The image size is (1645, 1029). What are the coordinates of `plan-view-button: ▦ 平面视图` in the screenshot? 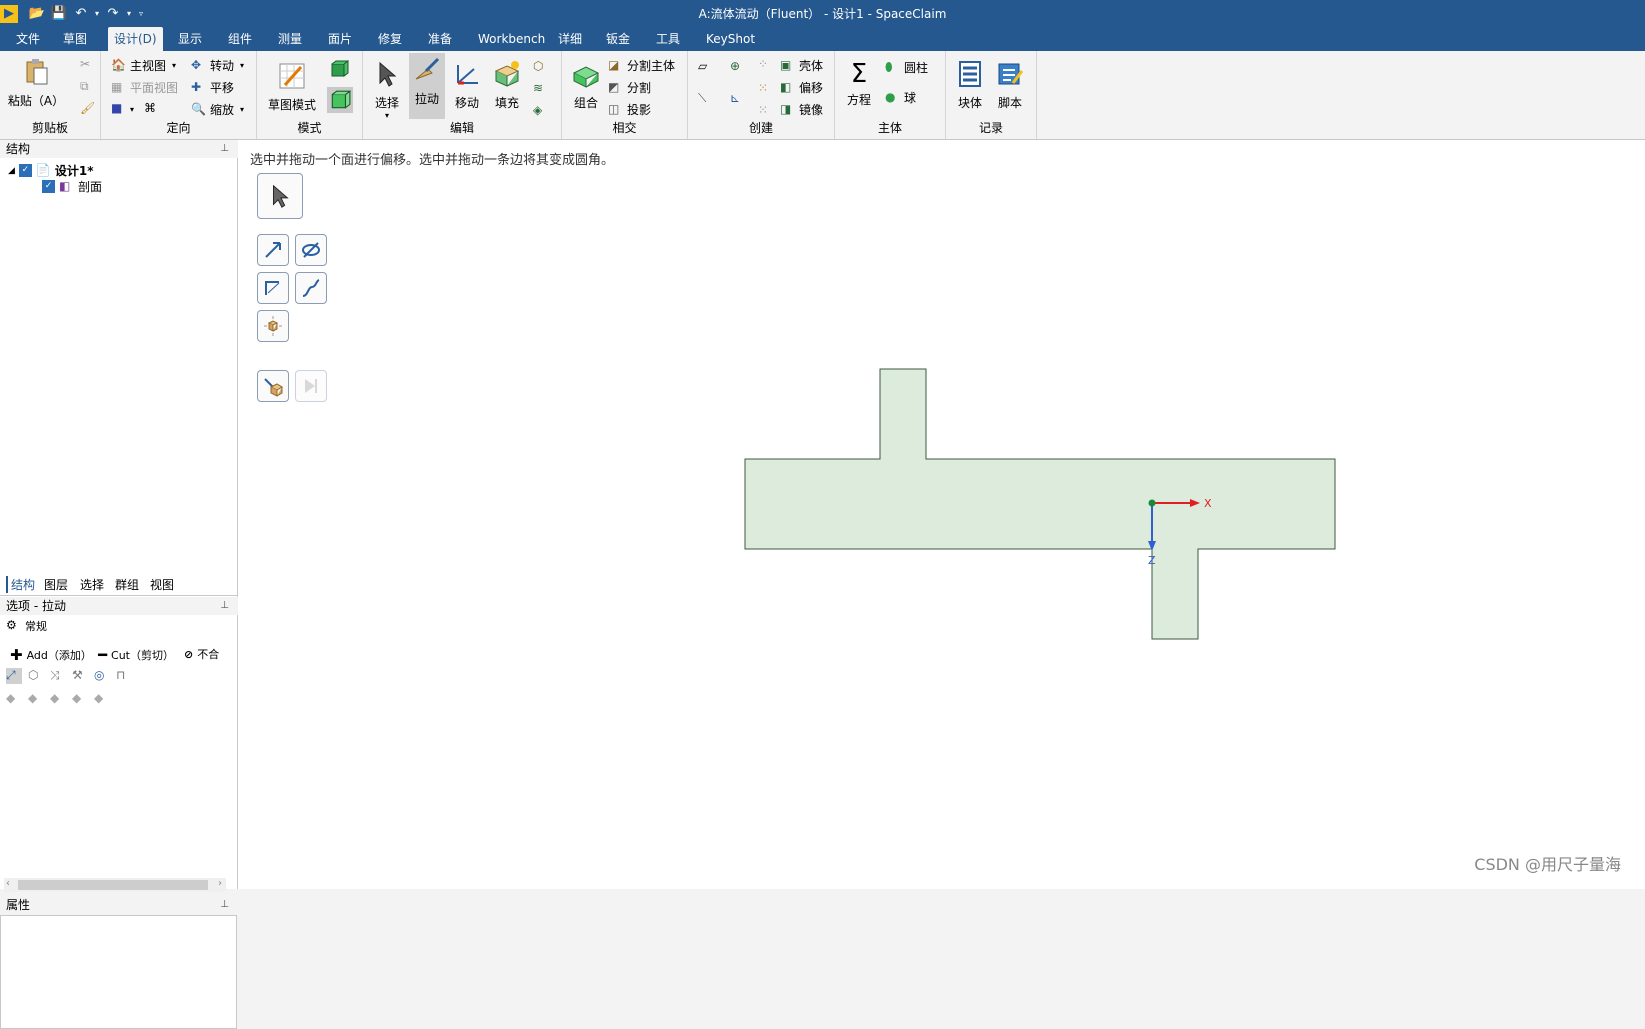 It's located at (144, 87).